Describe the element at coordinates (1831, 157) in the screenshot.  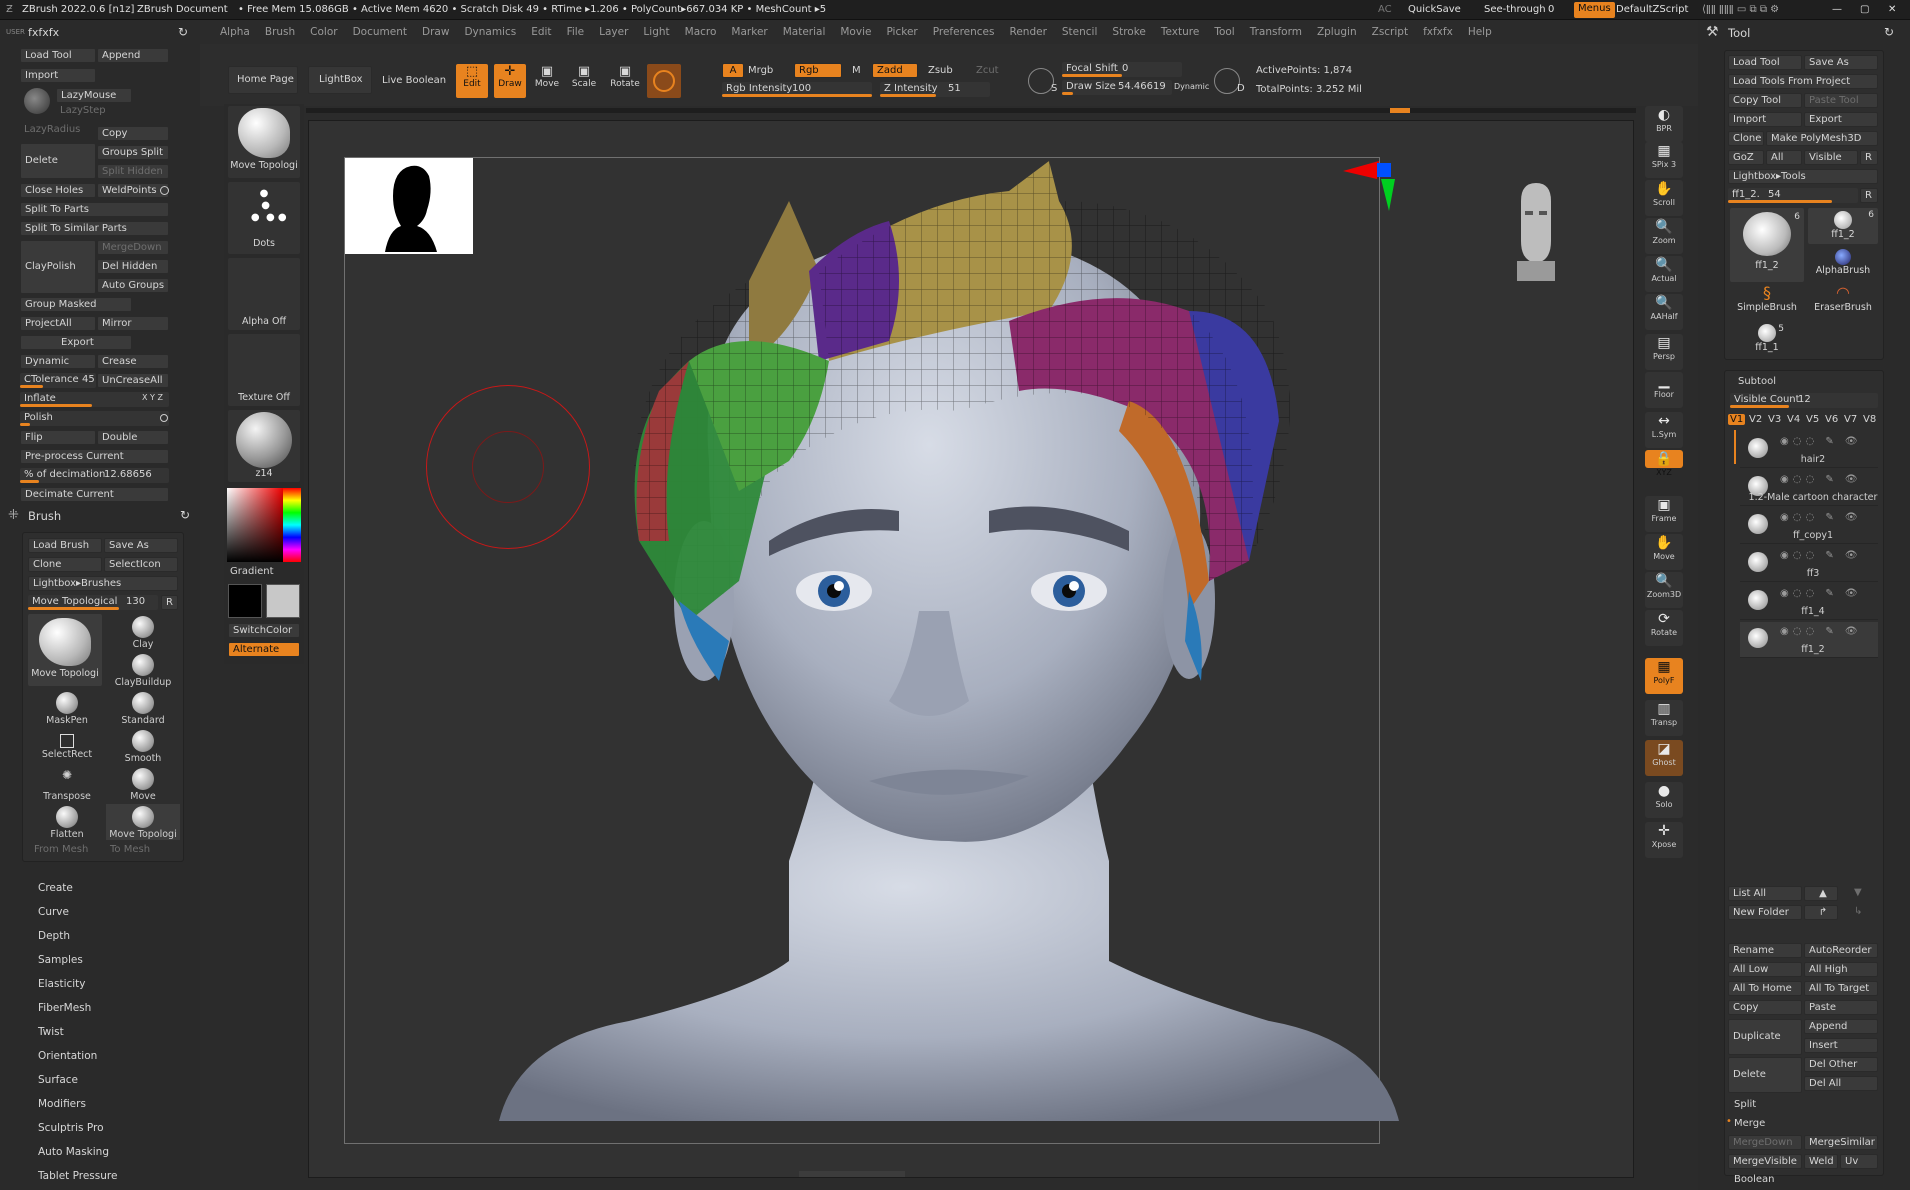
I see `goz-visible-button: Visible` at that location.